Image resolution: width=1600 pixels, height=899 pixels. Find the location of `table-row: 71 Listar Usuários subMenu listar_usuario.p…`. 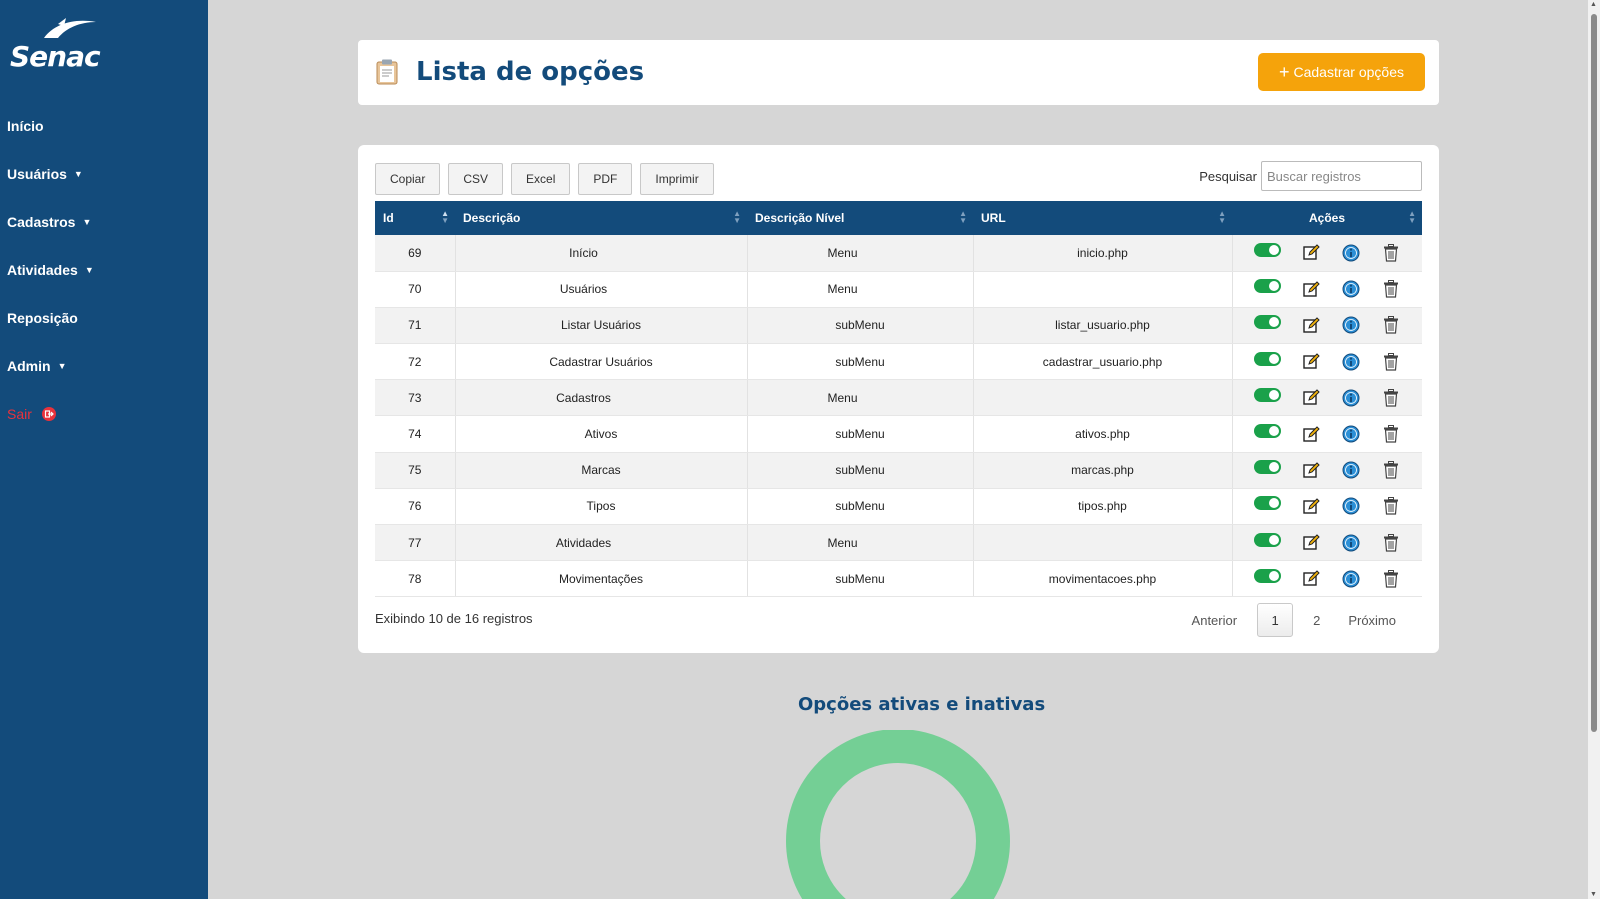

table-row: 71 Listar Usuários subMenu listar_usuario.p… is located at coordinates (898, 326).